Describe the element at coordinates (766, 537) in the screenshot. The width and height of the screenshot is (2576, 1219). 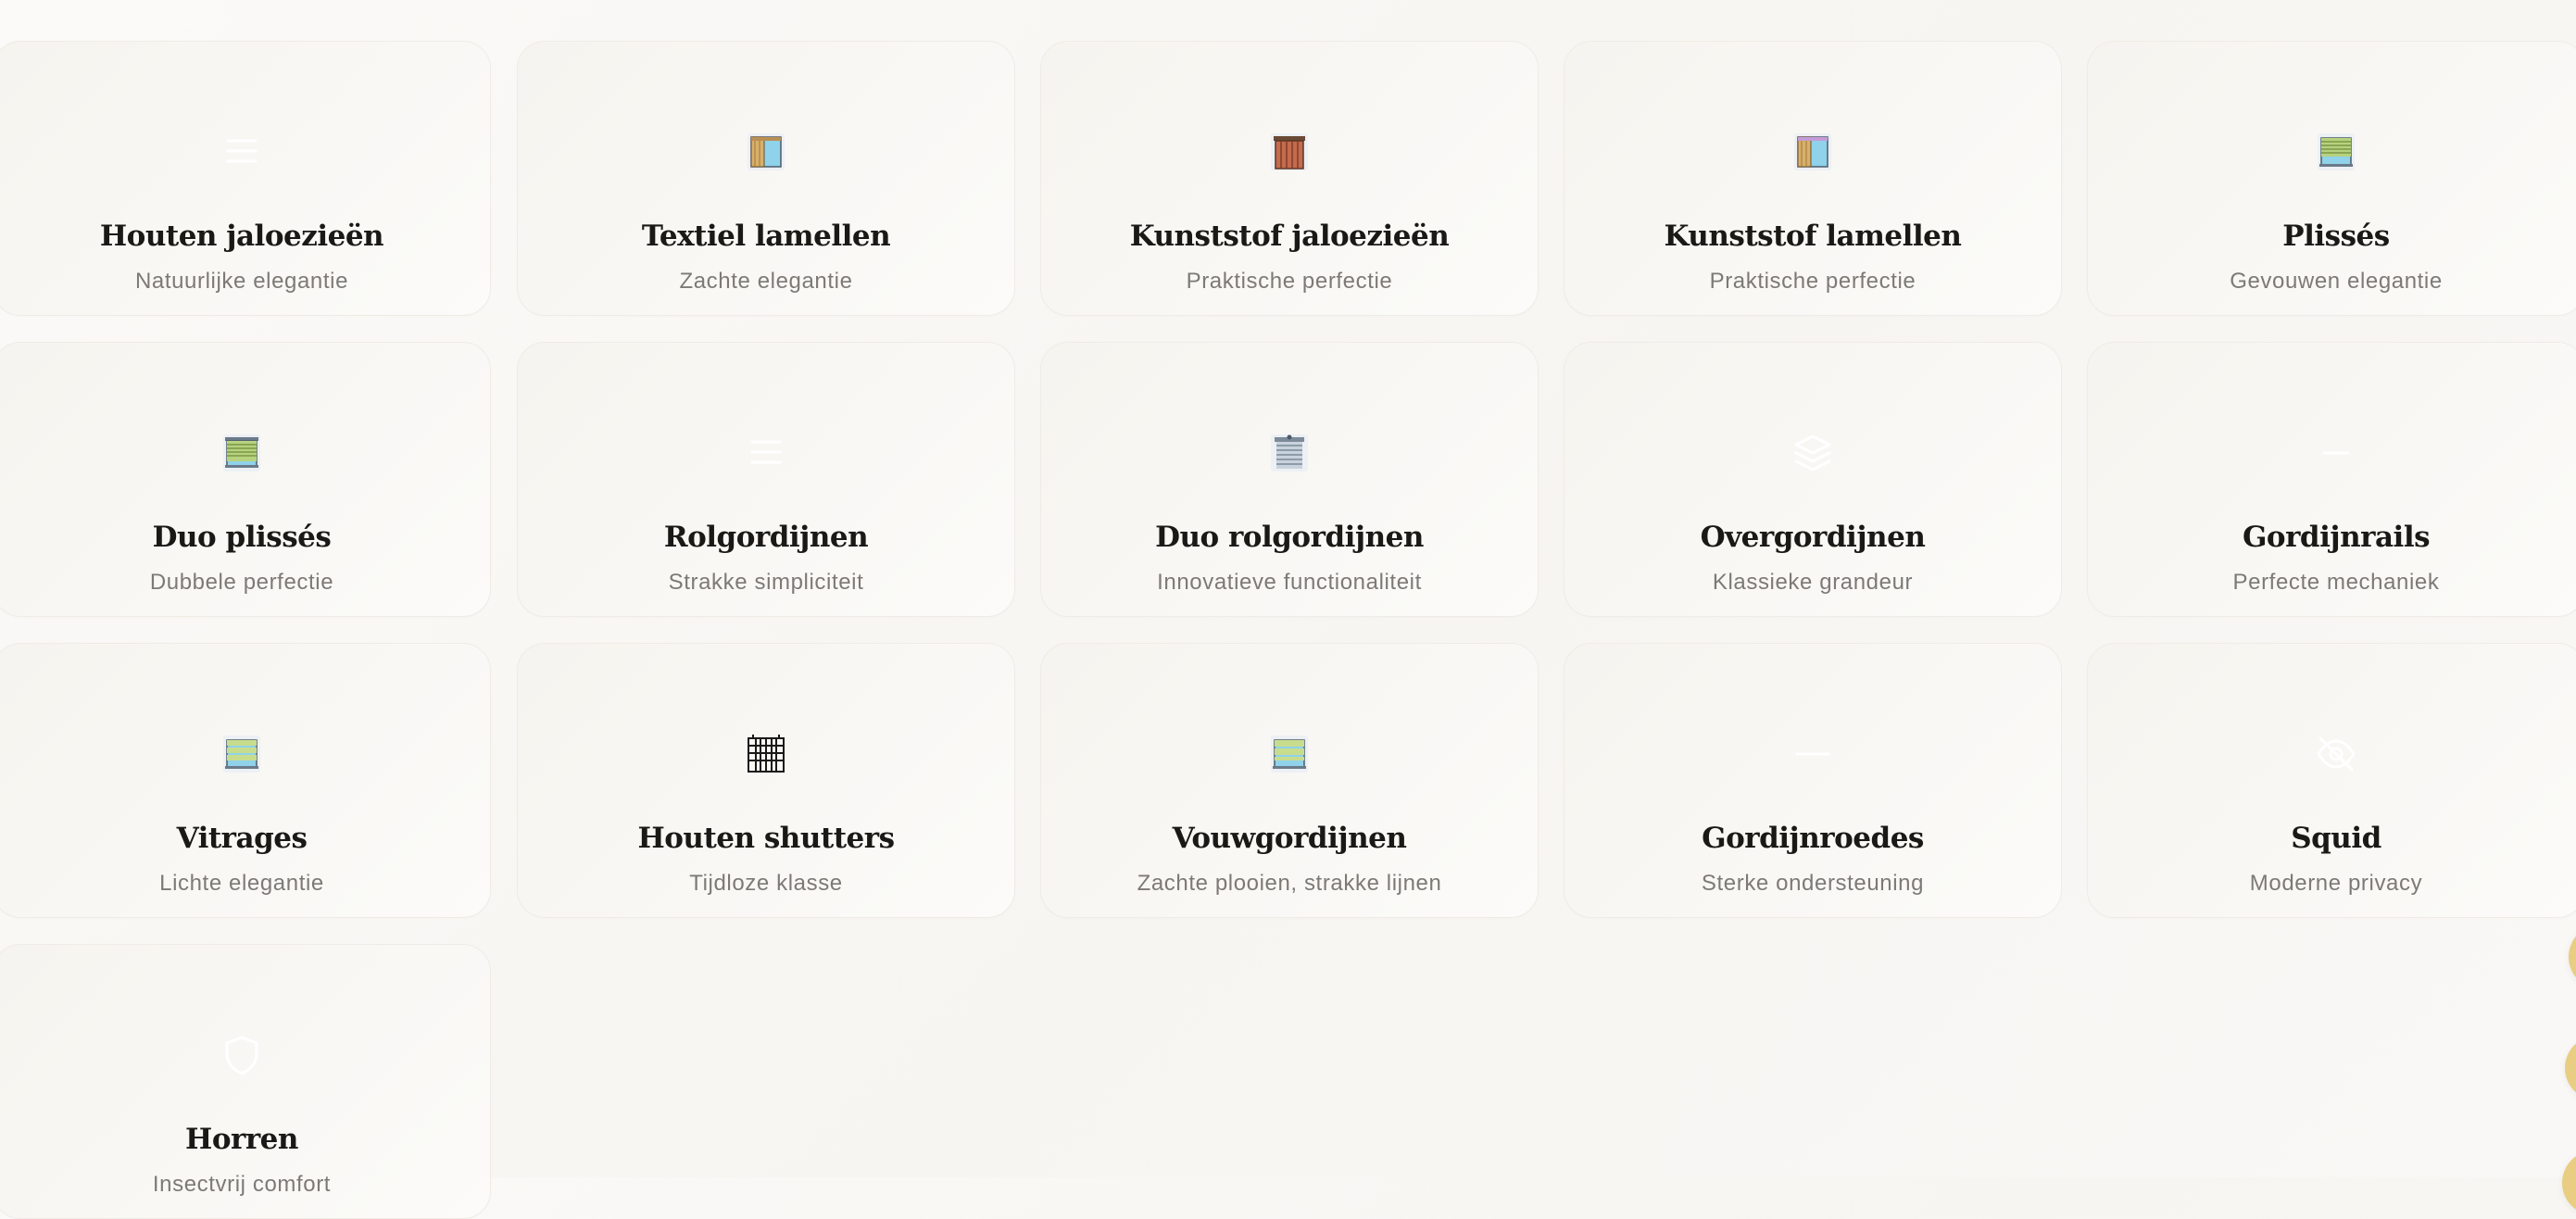
I see `card-title: Rolgordijnen` at that location.